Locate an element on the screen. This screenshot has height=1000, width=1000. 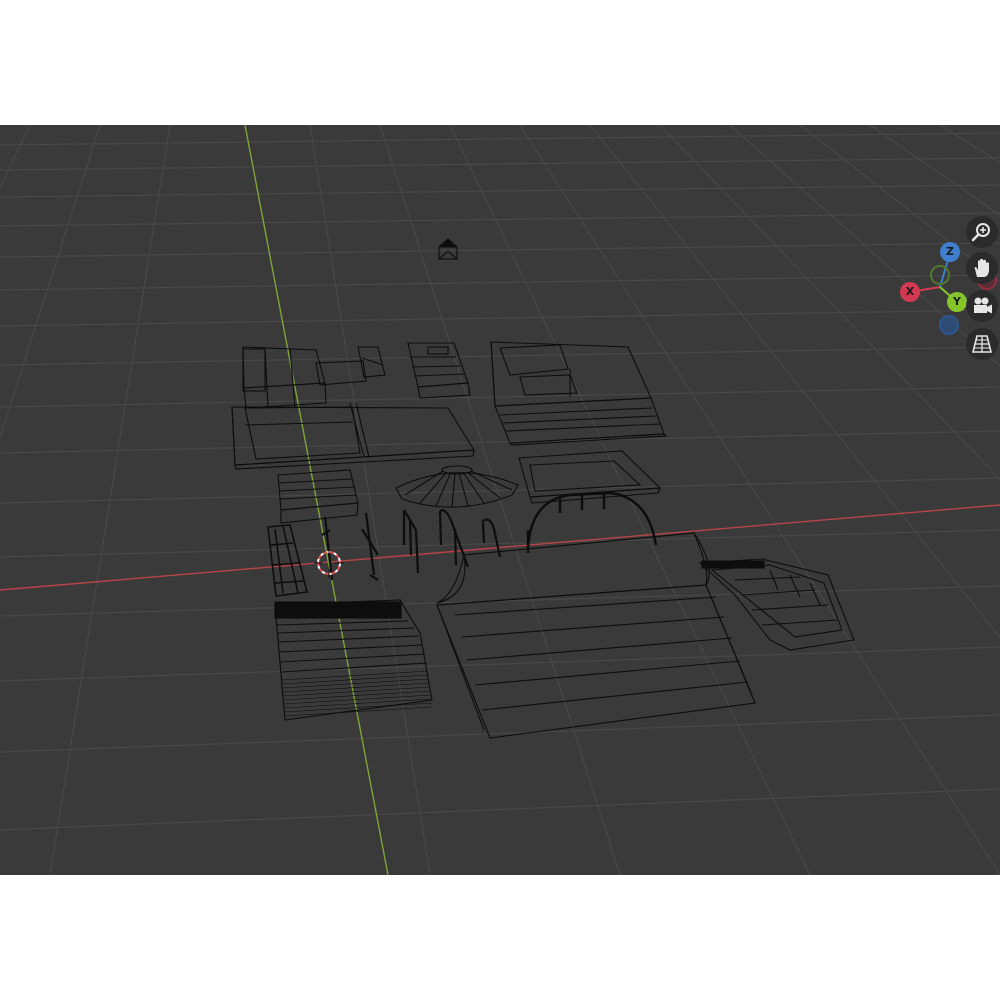
gizmo-z-label: Z is located at coordinates (950, 251).